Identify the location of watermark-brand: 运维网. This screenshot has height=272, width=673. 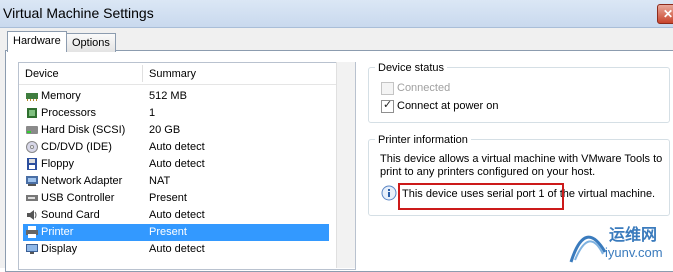
(633, 235).